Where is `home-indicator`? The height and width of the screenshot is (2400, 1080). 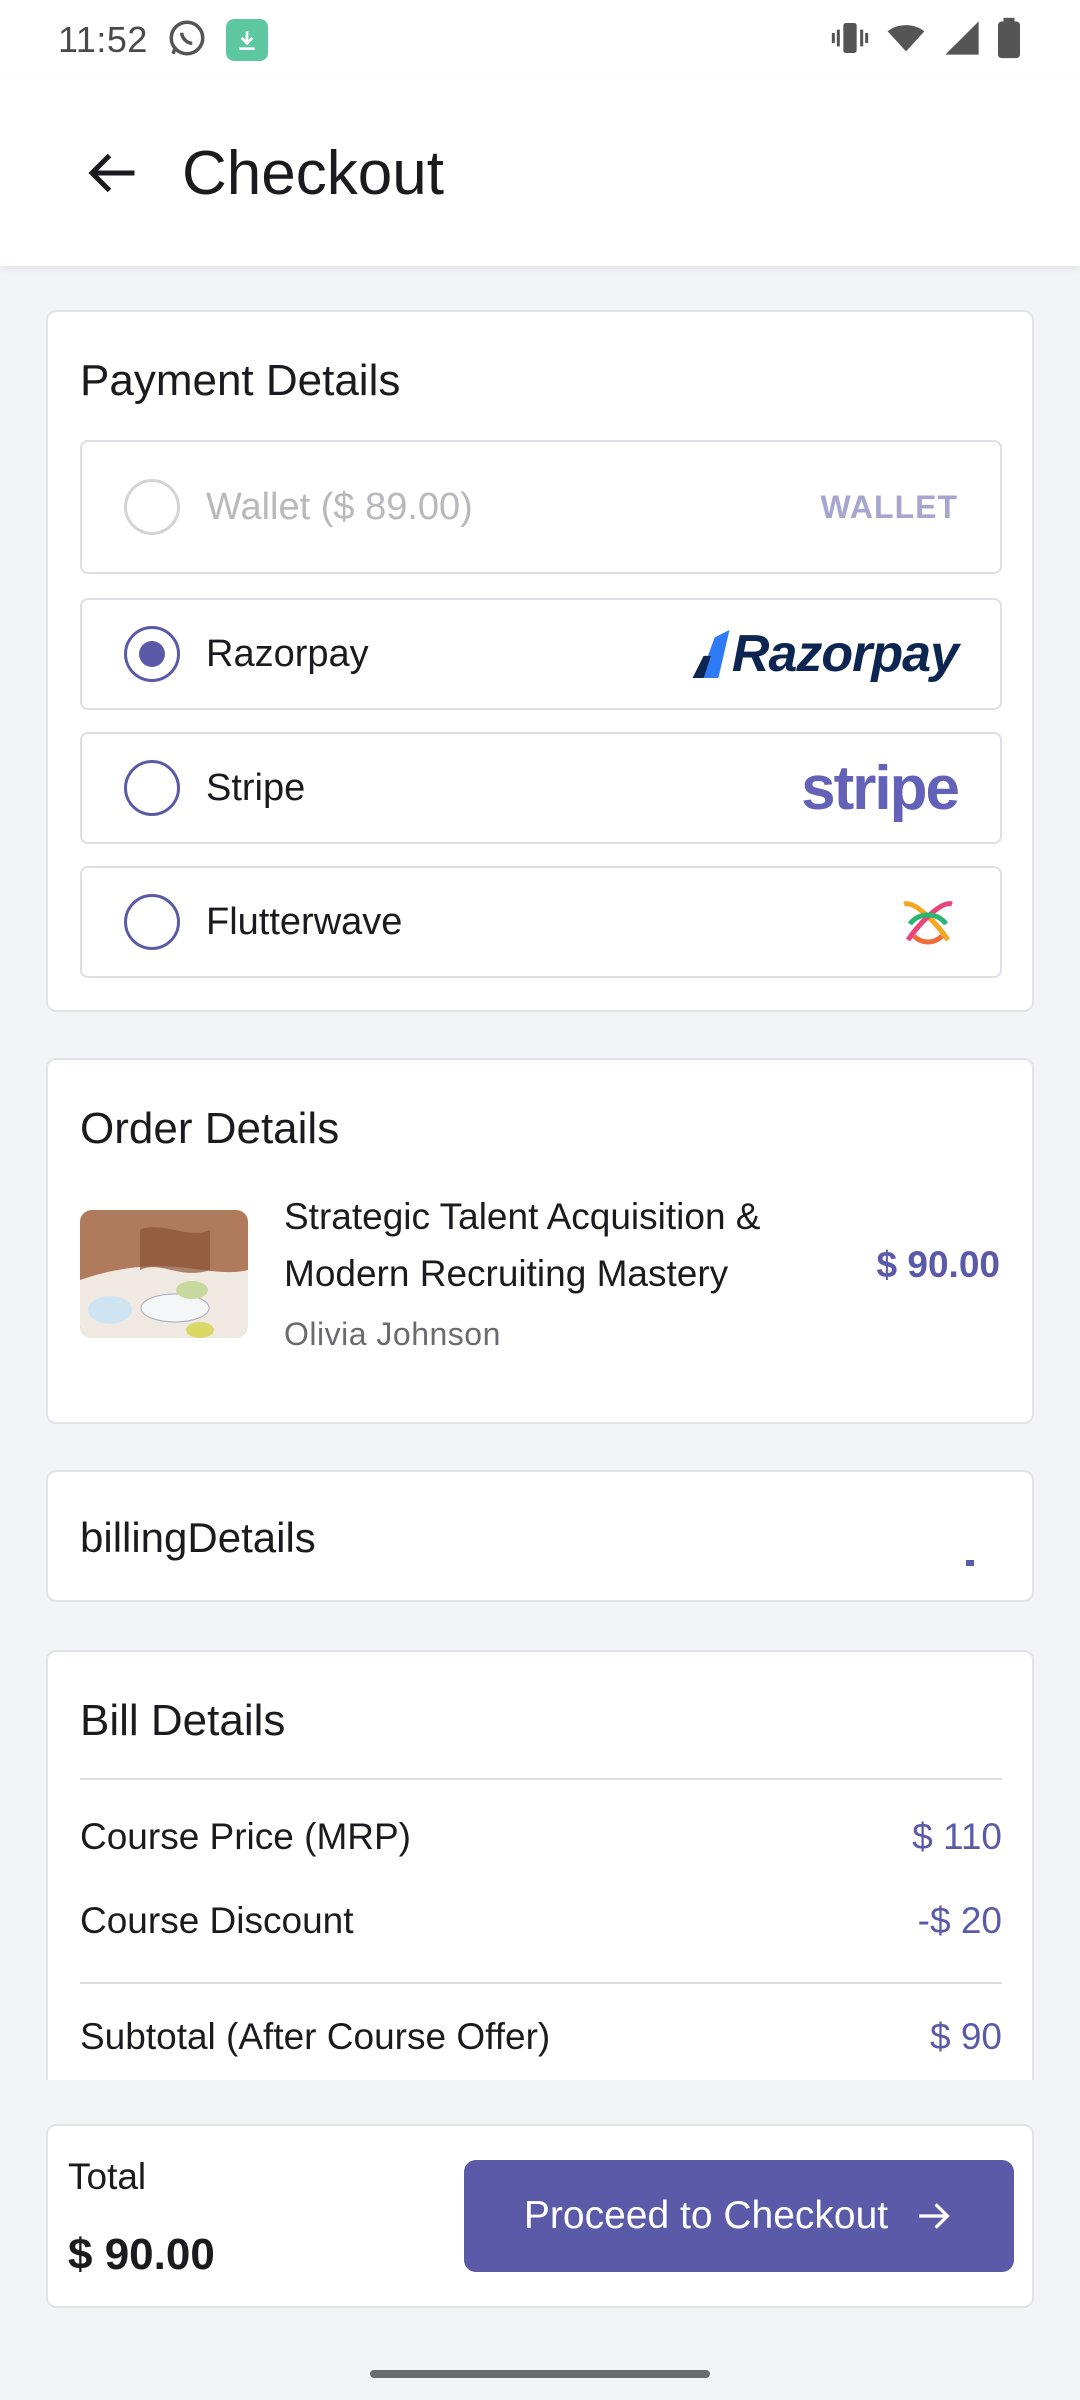 home-indicator is located at coordinates (540, 2374).